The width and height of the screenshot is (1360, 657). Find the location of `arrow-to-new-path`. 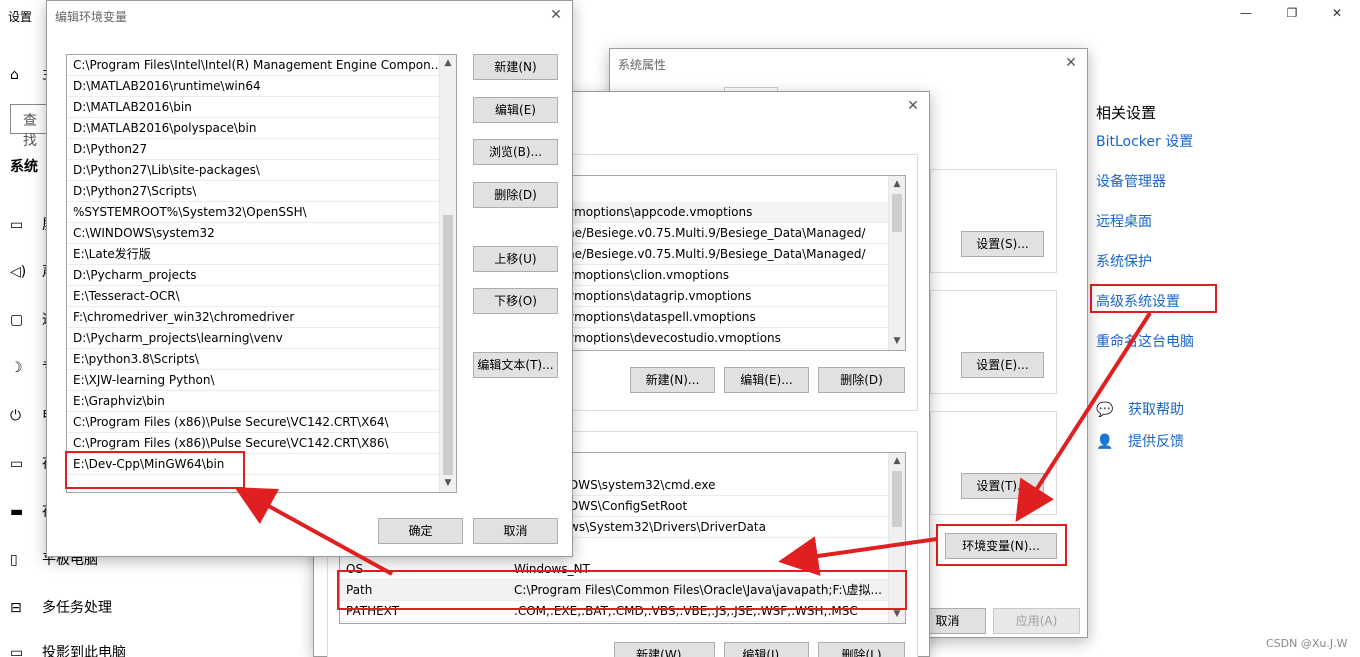

arrow-to-new-path is located at coordinates (313, 531).